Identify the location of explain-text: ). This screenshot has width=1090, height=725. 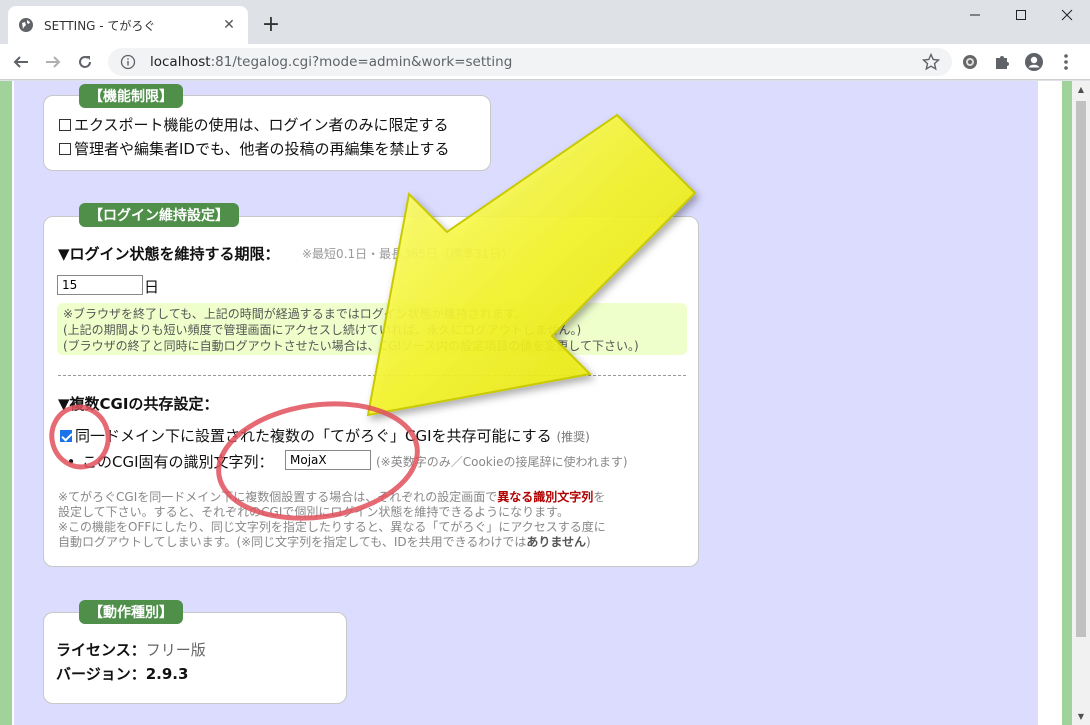
(588, 542).